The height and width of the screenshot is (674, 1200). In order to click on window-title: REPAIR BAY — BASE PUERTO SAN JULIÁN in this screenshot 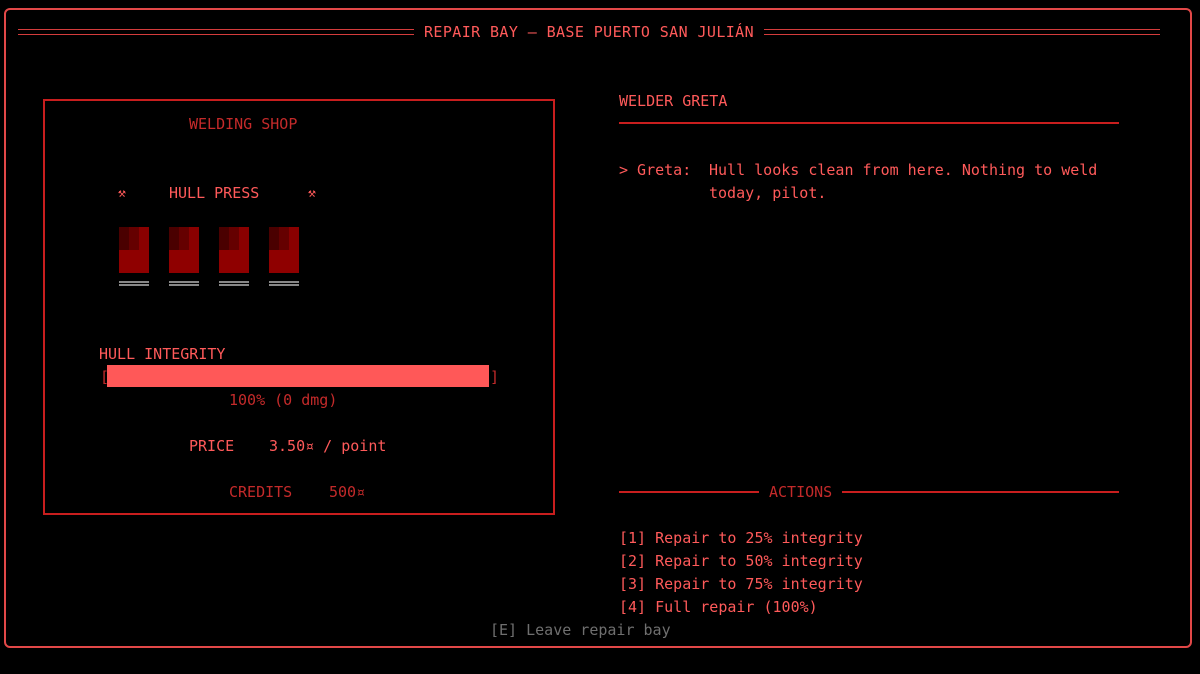, I will do `click(589, 32)`.